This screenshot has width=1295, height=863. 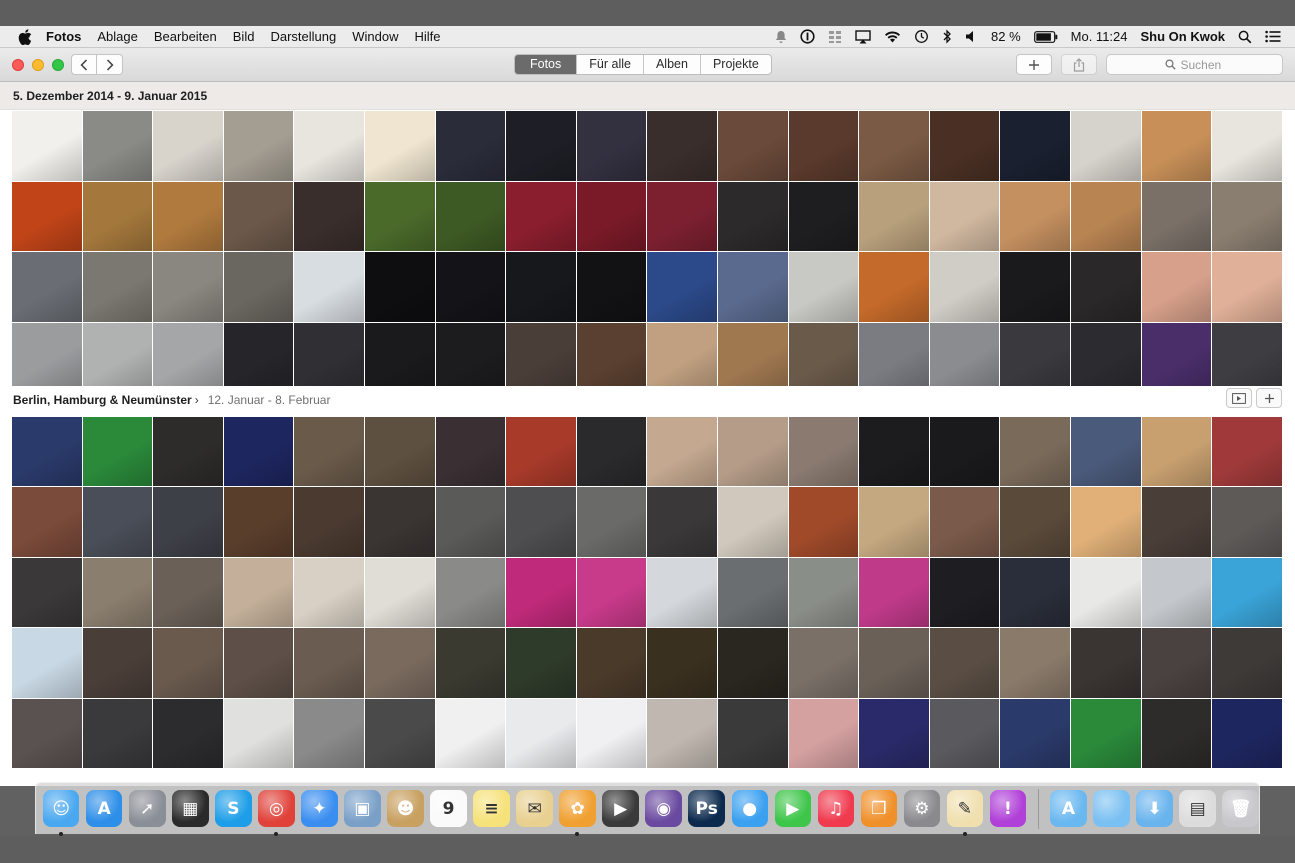 What do you see at coordinates (1079, 64) in the screenshot?
I see `share-button` at bounding box center [1079, 64].